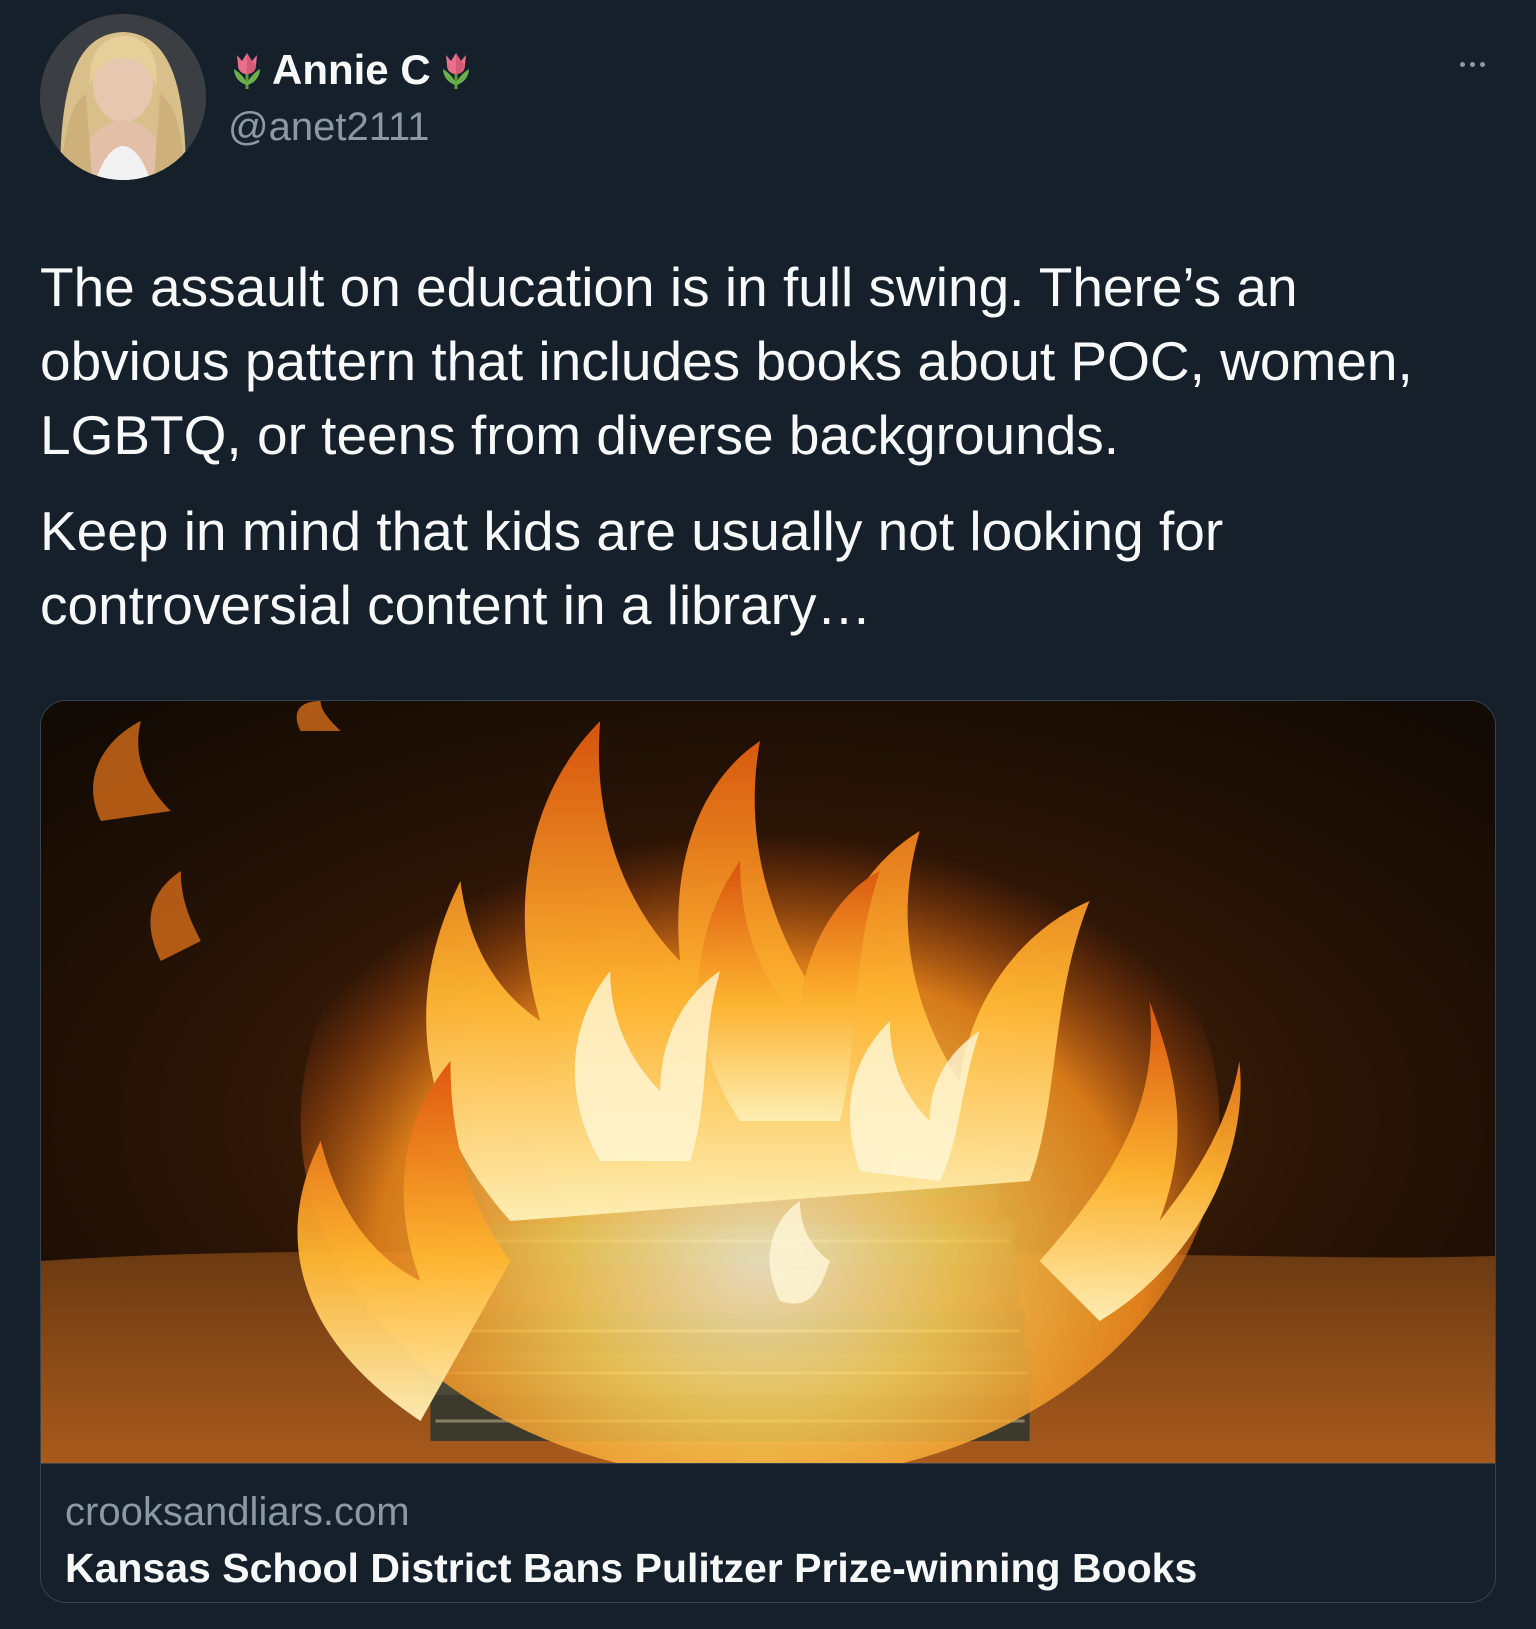 Image resolution: width=1536 pixels, height=1629 pixels. Describe the element at coordinates (237, 1512) in the screenshot. I see `card-domain: crooksandliars.com` at that location.